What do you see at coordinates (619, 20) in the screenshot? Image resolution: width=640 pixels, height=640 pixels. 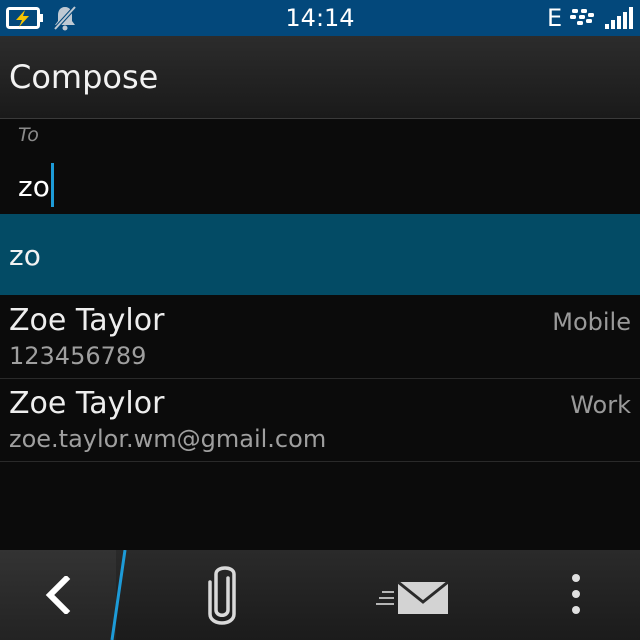 I see `signal-strength-icon` at bounding box center [619, 20].